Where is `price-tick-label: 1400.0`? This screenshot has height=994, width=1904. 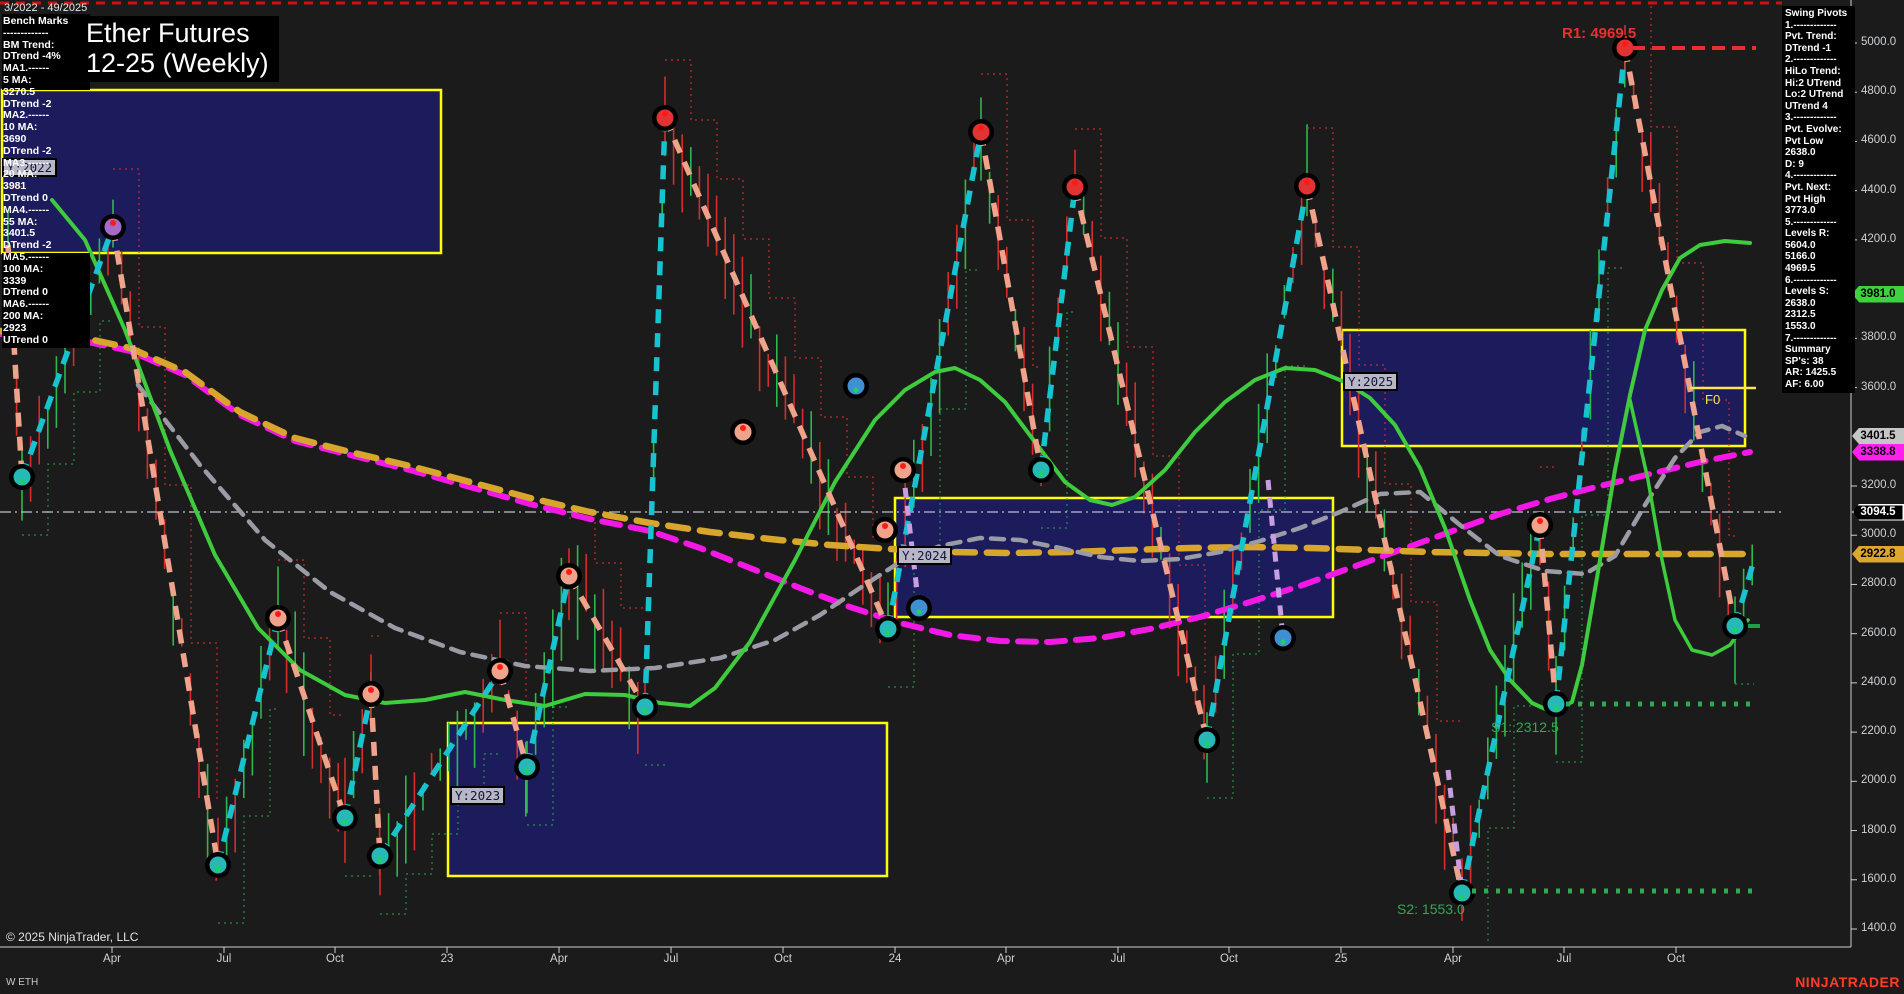
price-tick-label: 1400.0 is located at coordinates (1879, 928).